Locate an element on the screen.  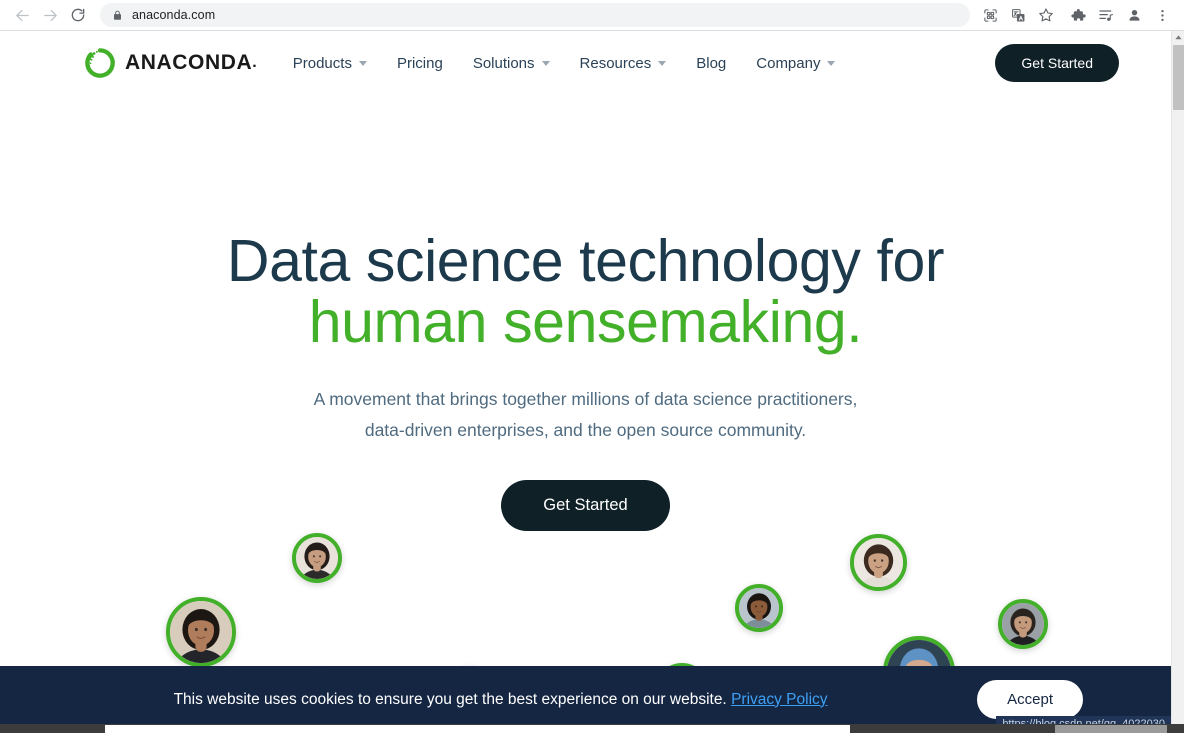
privacy-policy-link: Privacy Policy is located at coordinates (779, 699).